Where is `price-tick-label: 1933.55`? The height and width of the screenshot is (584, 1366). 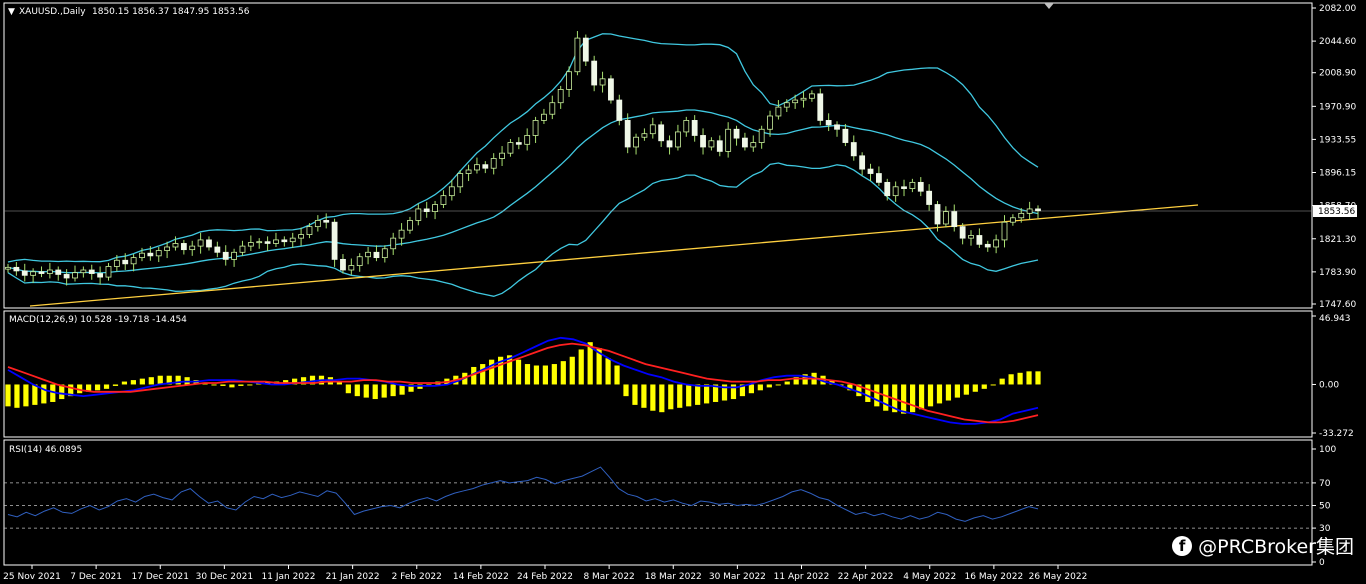
price-tick-label: 1933.55 is located at coordinates (1337, 140).